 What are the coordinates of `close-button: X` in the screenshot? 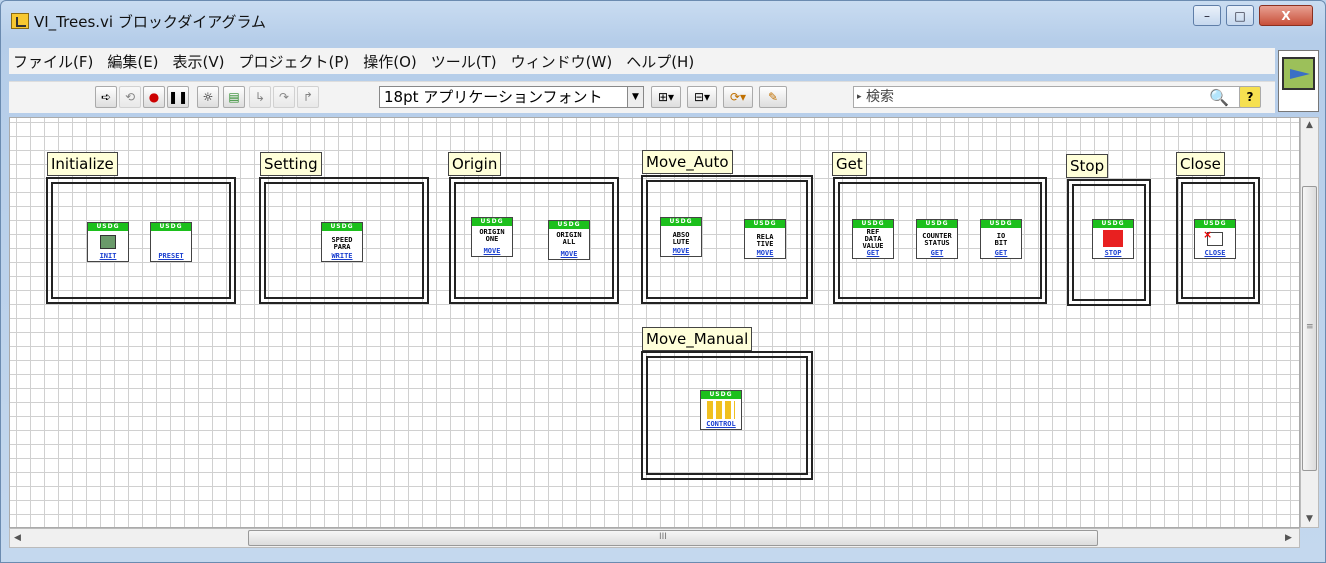 It's located at (1286, 15).